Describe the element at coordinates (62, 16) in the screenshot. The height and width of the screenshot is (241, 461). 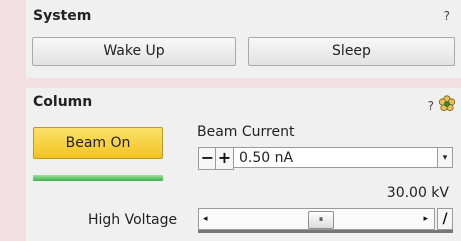
I see `system-title: System` at that location.